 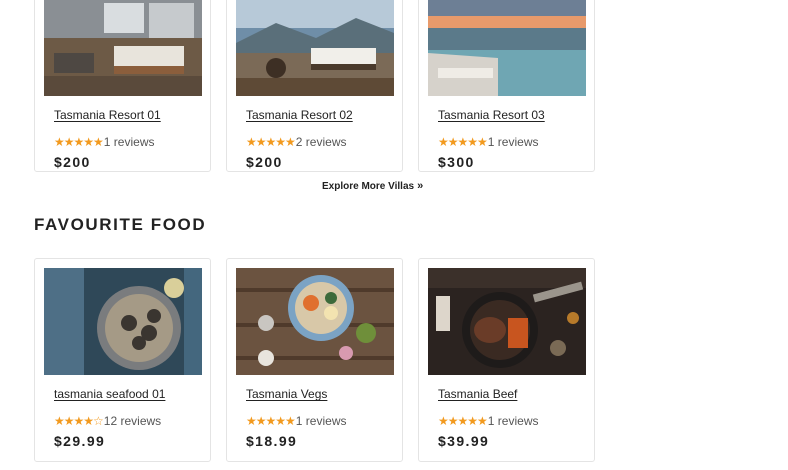 I want to click on food-title-link: Tasmania Vegs, so click(x=286, y=394).